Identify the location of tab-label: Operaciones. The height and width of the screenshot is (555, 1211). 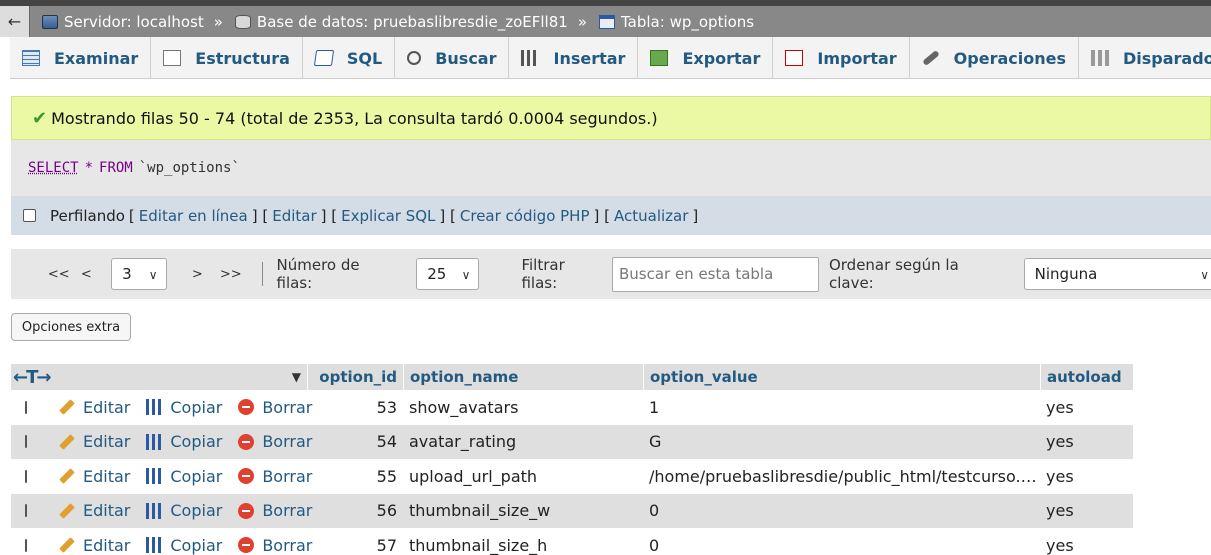
(1010, 58).